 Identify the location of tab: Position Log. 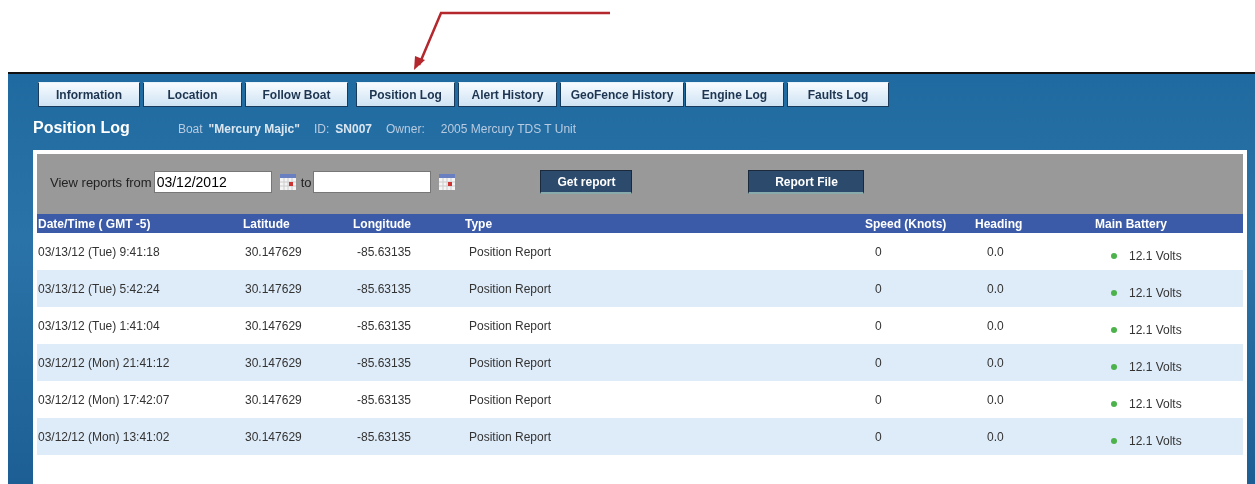
(405, 94).